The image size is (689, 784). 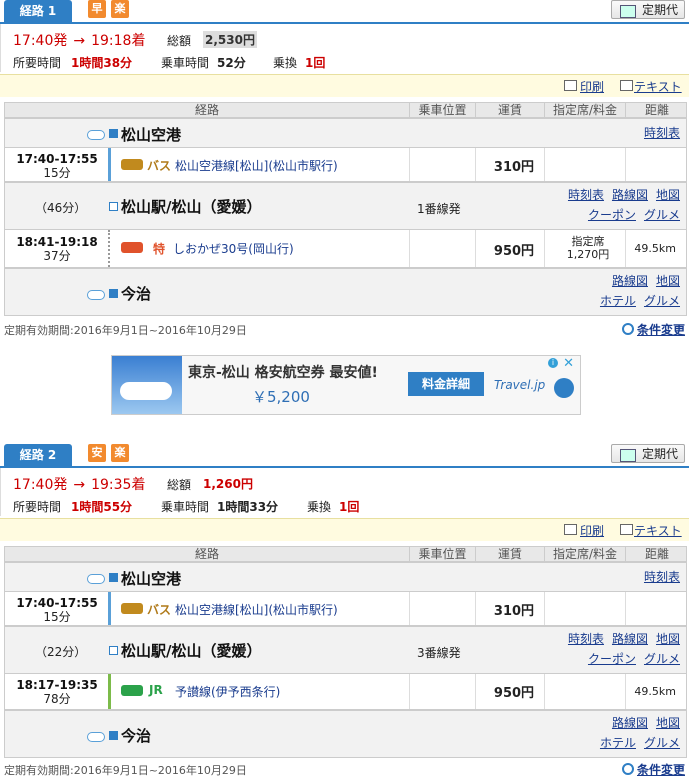 What do you see at coordinates (231, 63) in the screenshot?
I see `ride-time: 52分` at bounding box center [231, 63].